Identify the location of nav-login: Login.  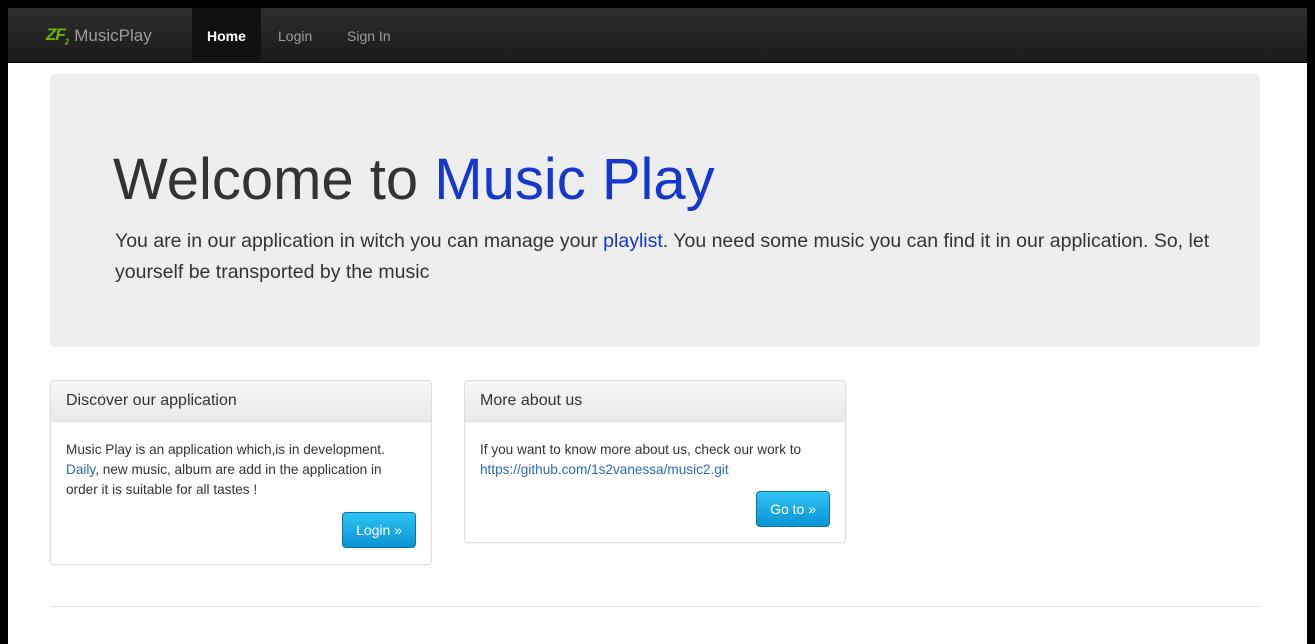
(295, 35).